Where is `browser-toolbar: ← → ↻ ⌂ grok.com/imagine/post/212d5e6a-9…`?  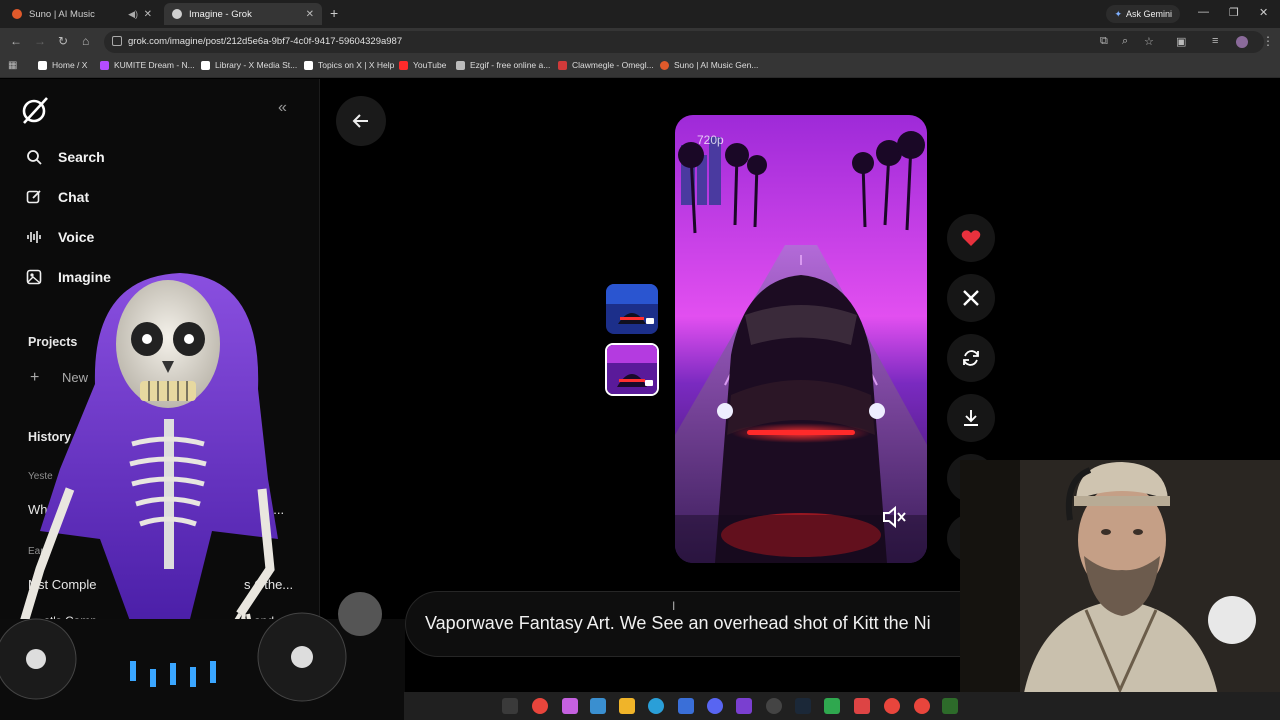
browser-toolbar: ← → ↻ ⌂ grok.com/imagine/post/212d5e6a-9… is located at coordinates (640, 42).